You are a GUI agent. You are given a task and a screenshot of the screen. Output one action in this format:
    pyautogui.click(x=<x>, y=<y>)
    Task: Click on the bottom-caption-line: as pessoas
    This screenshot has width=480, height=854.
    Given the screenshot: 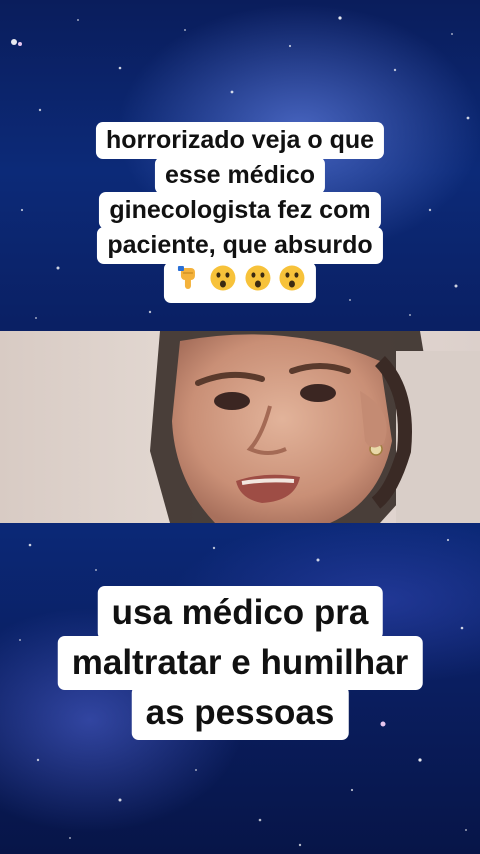 What is the action you would take?
    pyautogui.click(x=240, y=713)
    